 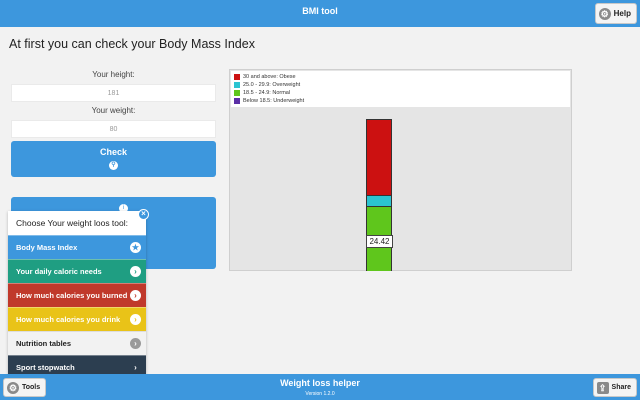 I want to click on tools-button: ⚙ Tools, so click(x=25, y=387).